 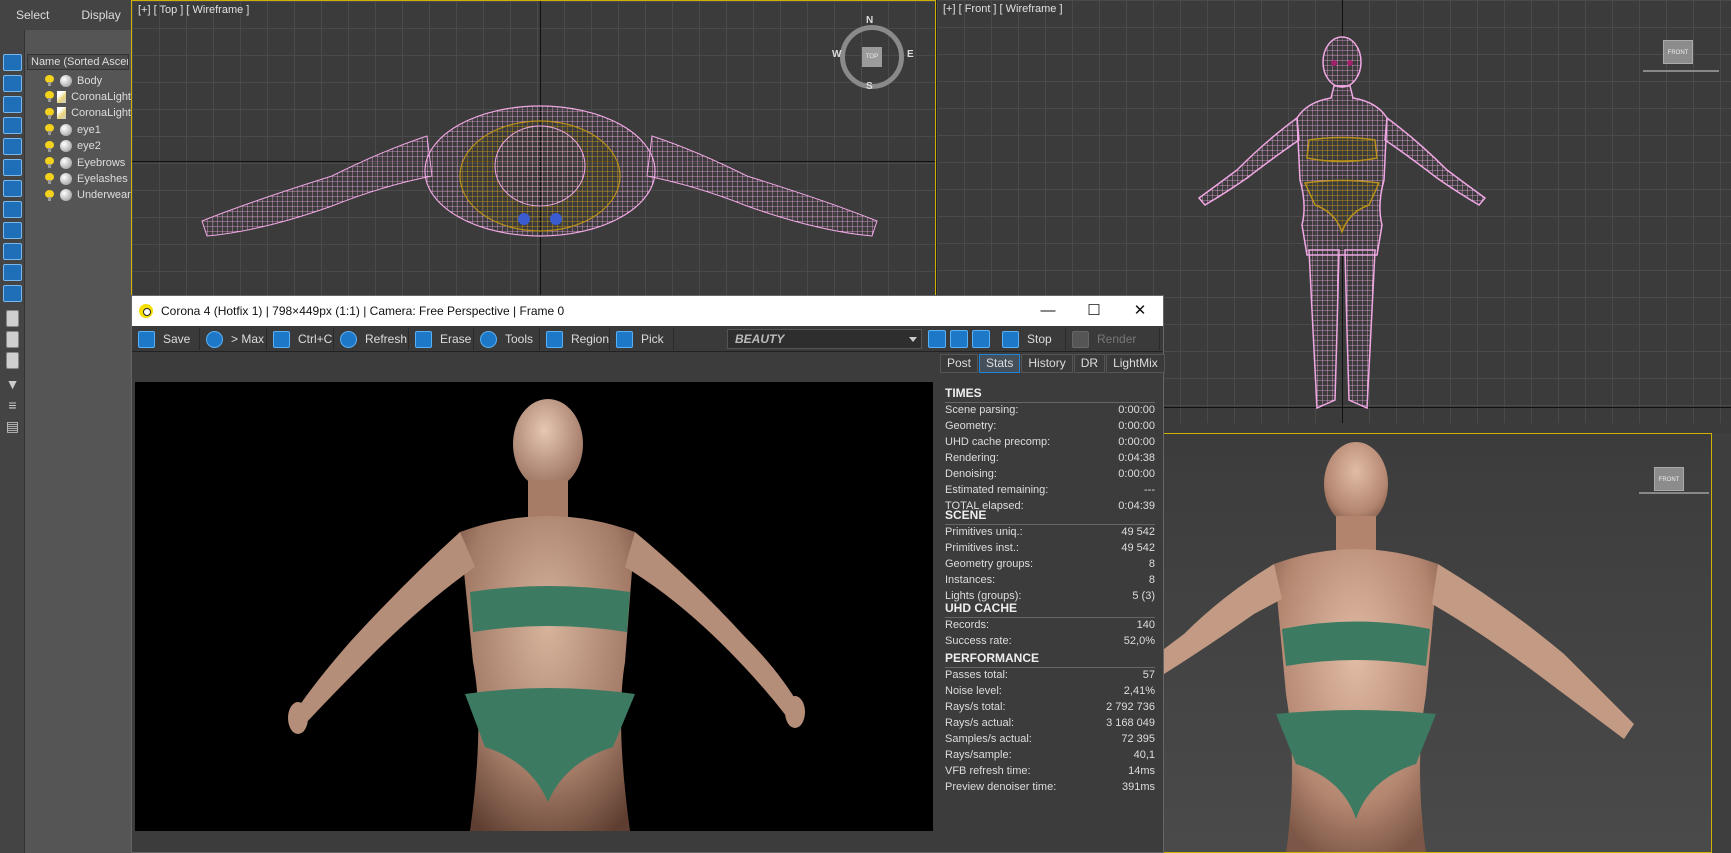 What do you see at coordinates (959, 363) in the screenshot?
I see `tab-post: Post` at bounding box center [959, 363].